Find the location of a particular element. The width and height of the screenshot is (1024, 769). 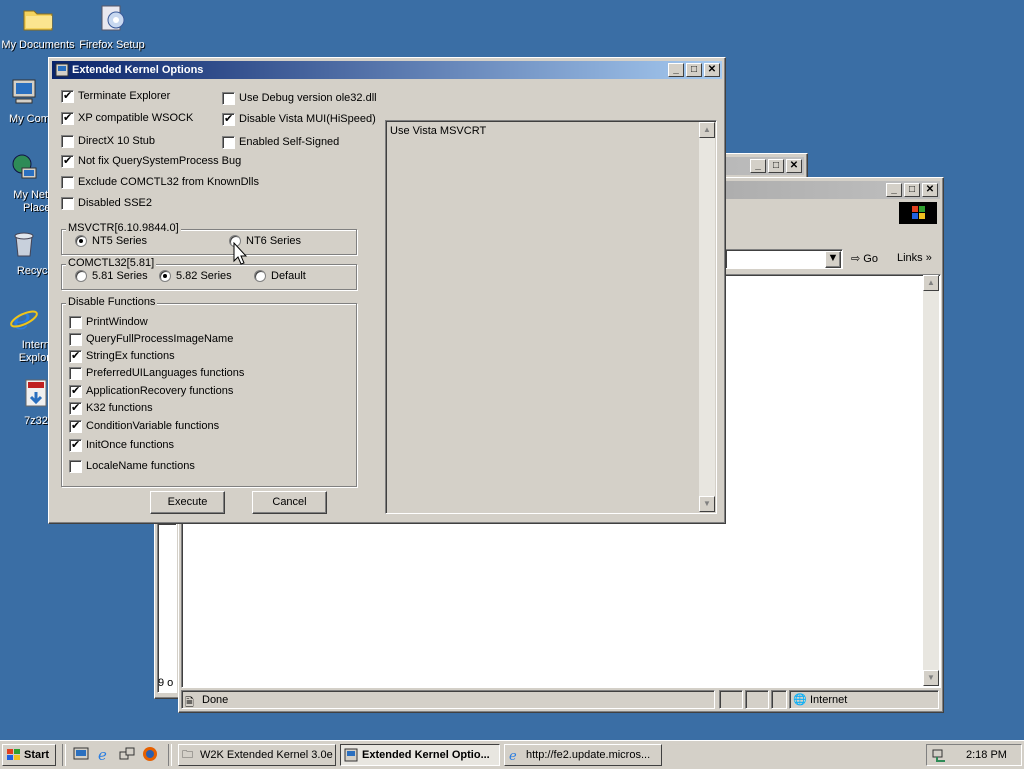

option-checkbox-label: Not fix QuerySystemProcess Bug is located at coordinates (160, 161).